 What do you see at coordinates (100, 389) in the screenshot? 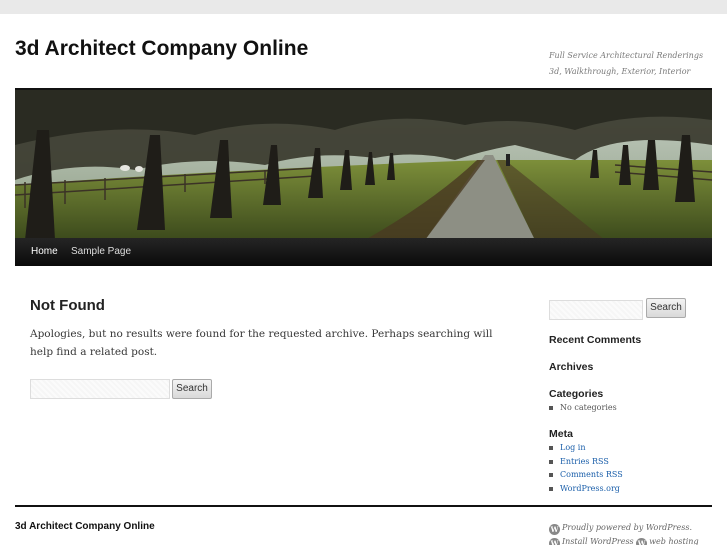
I see `main-search-input` at bounding box center [100, 389].